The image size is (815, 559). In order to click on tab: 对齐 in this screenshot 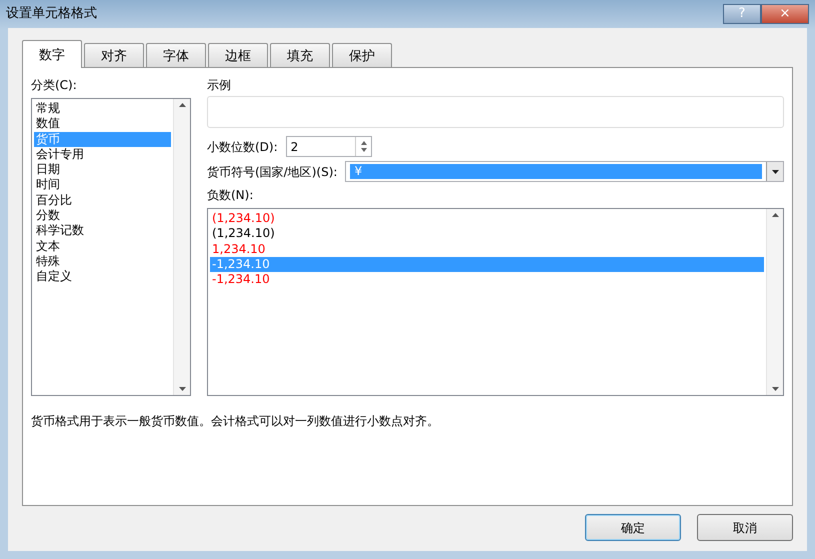, I will do `click(114, 55)`.